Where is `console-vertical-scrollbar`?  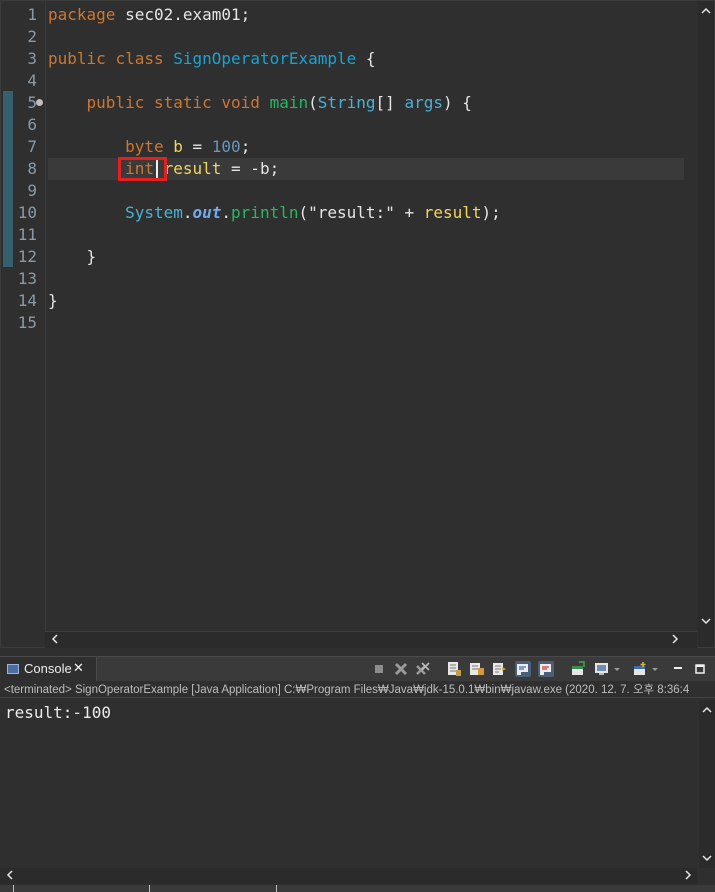
console-vertical-scrollbar is located at coordinates (707, 784).